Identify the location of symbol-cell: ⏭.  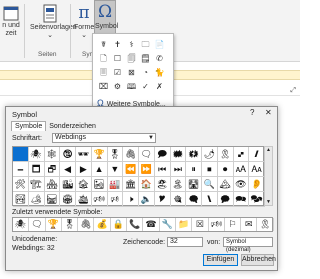
(178, 169).